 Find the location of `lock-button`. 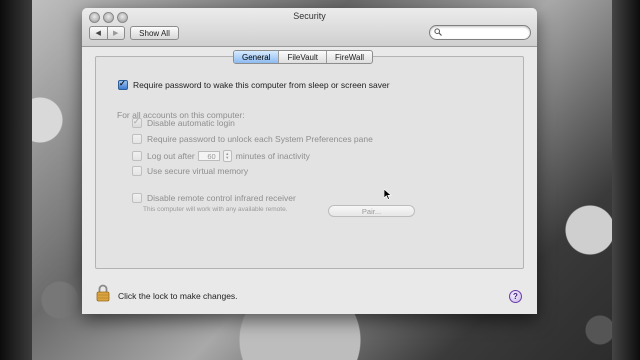

lock-button is located at coordinates (103, 294).